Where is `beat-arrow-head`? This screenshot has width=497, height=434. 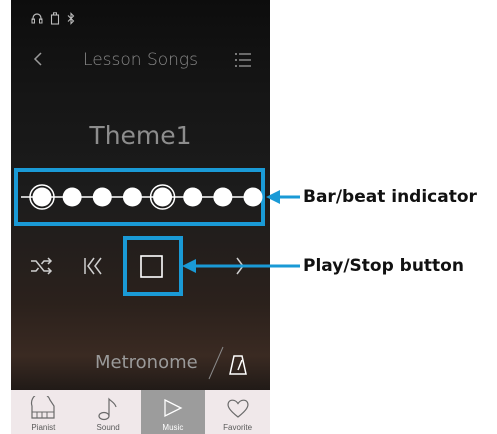
beat-arrow-head is located at coordinates (273, 197).